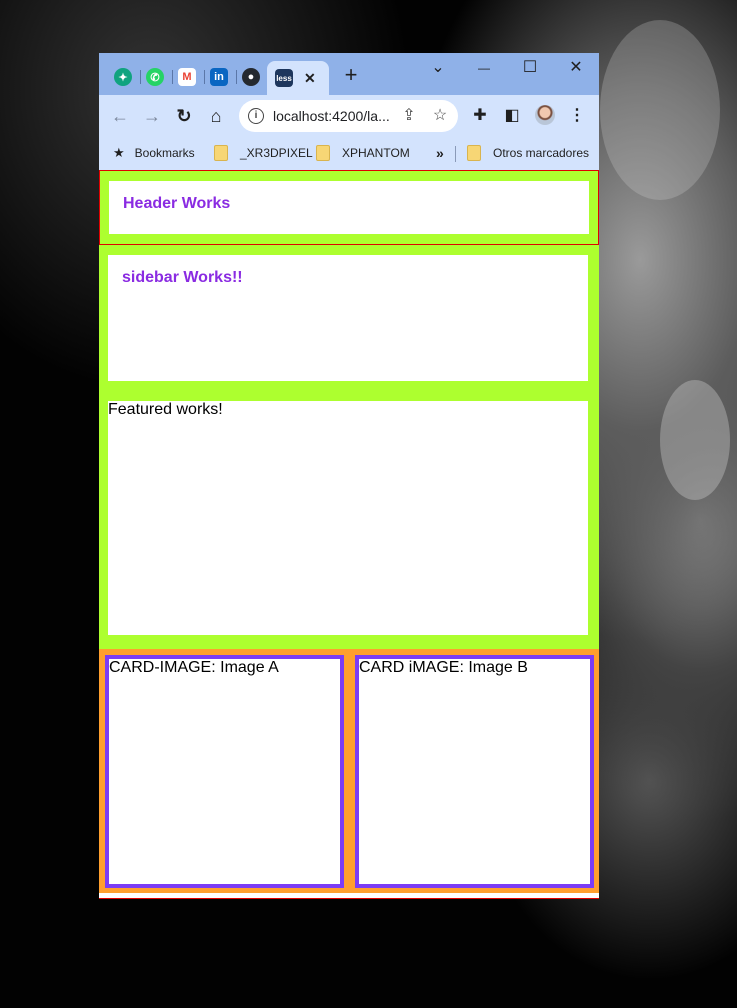 The width and height of the screenshot is (737, 1008). Describe the element at coordinates (123, 77) in the screenshot. I see `chatgpt-tab-icon: ✦` at that location.